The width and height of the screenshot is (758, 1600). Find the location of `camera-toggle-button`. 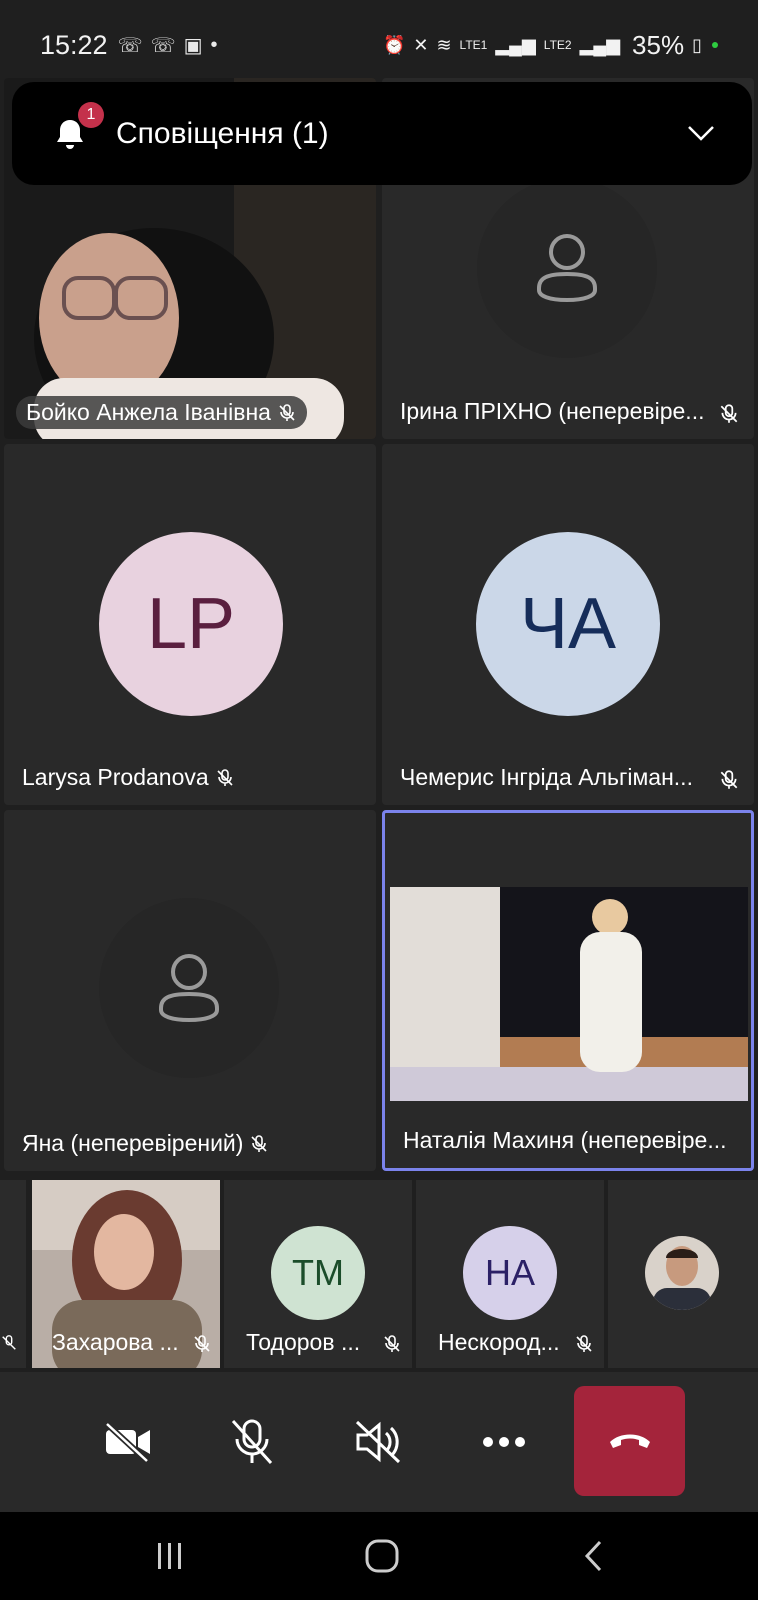

camera-toggle-button is located at coordinates (128, 1442).